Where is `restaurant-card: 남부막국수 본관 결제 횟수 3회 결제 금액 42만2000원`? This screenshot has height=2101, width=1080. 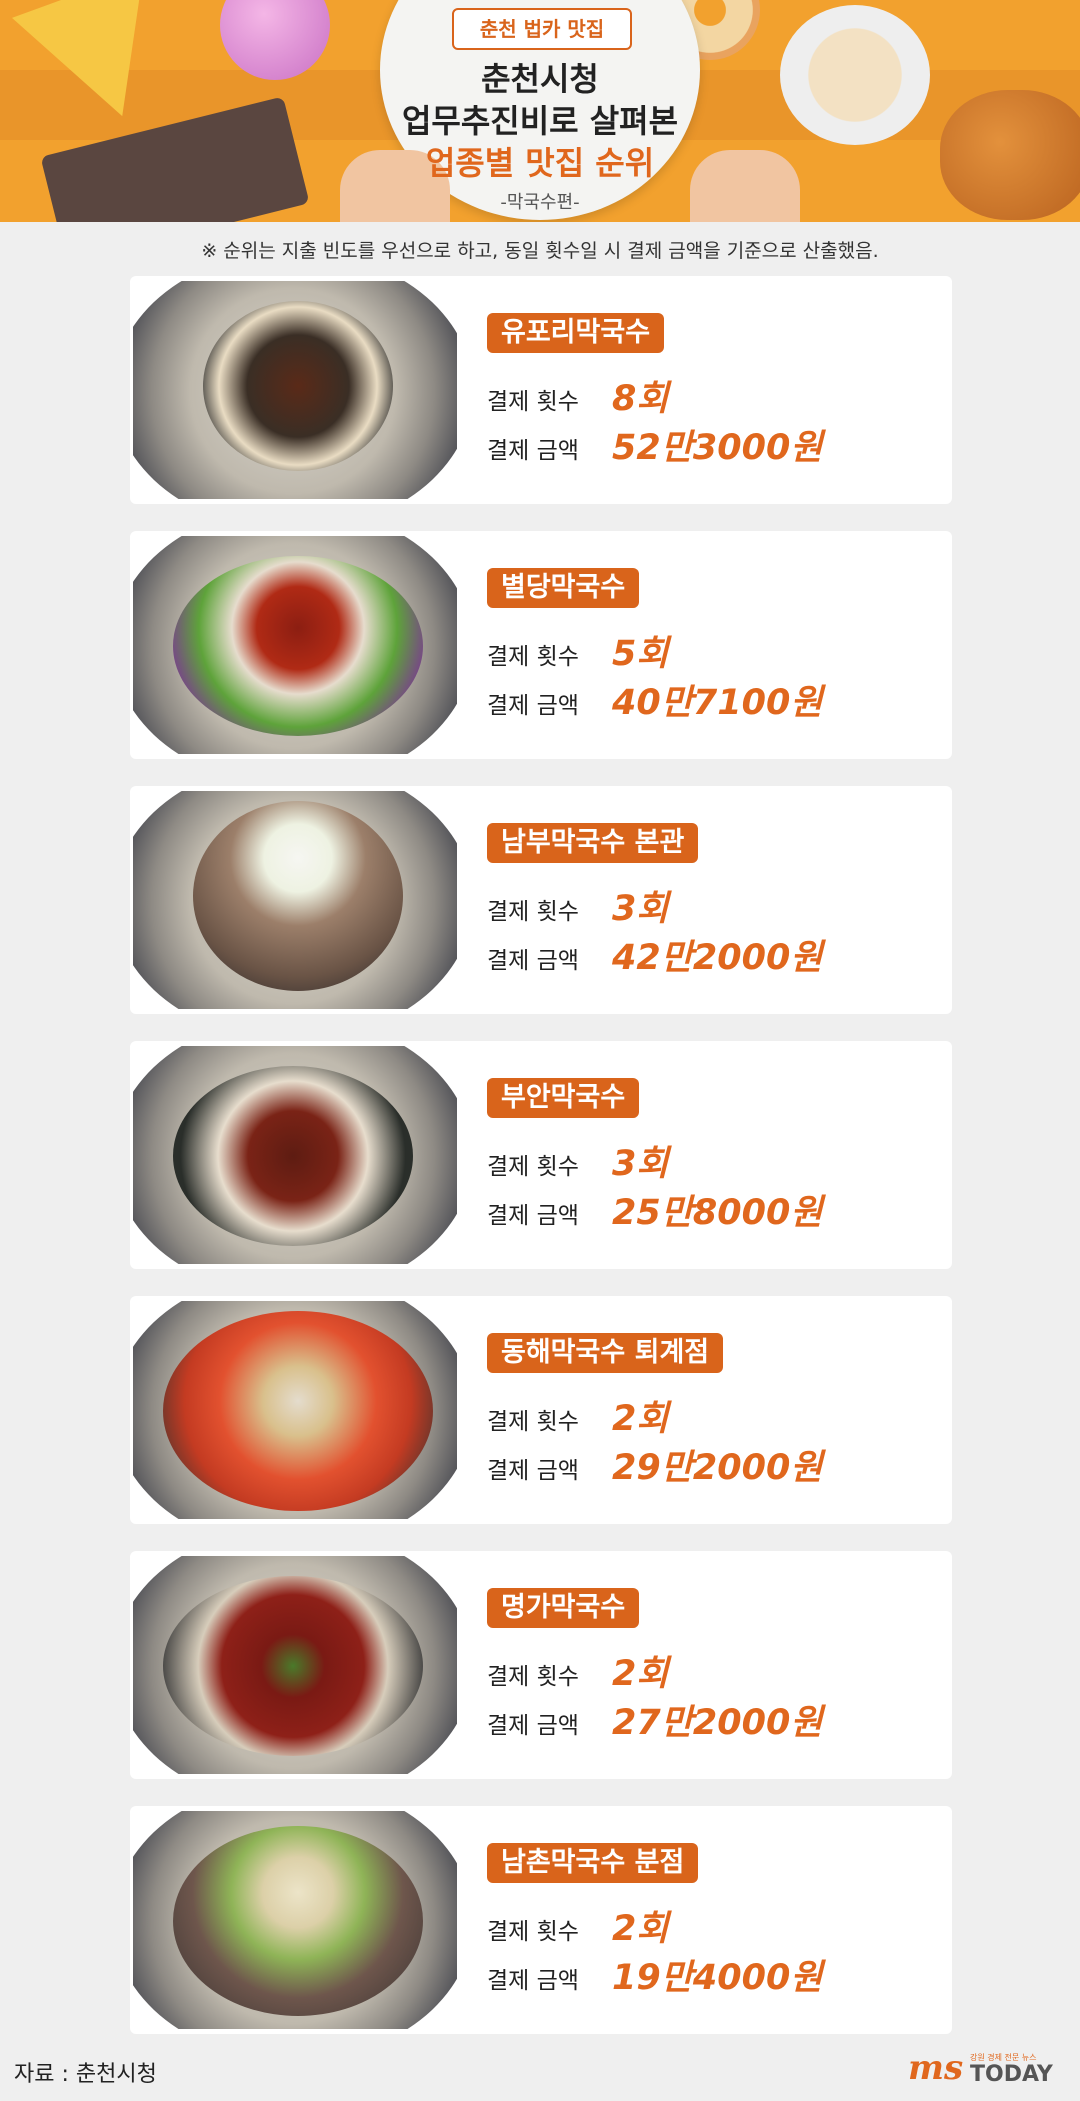
restaurant-card: 남부막국수 본관 결제 횟수 3회 결제 금액 42만2000원 is located at coordinates (541, 900).